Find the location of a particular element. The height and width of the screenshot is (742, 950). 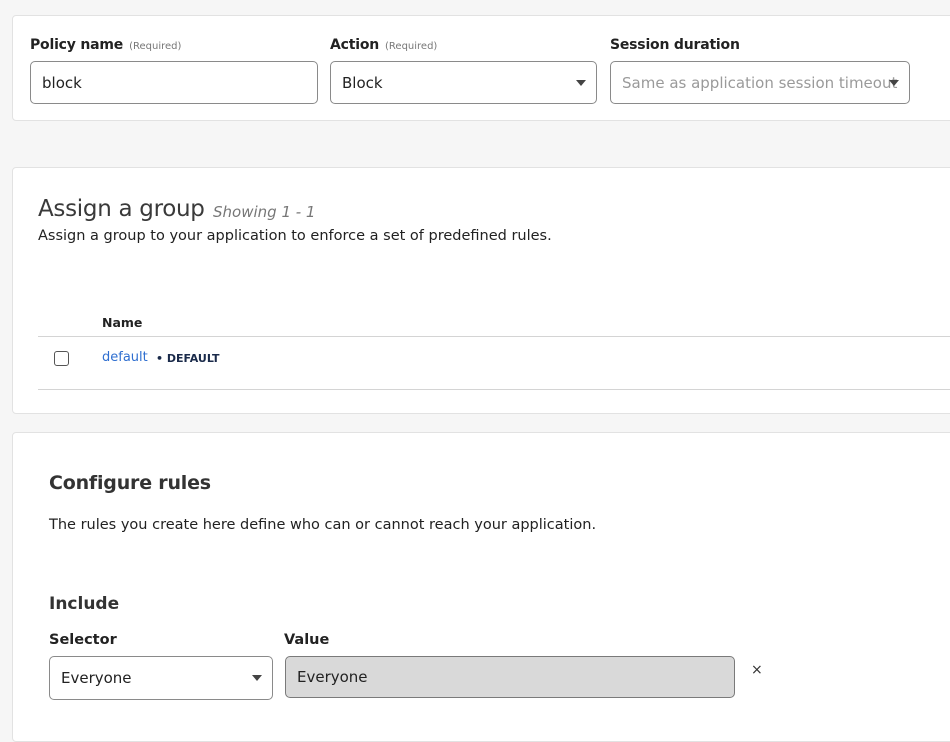

assign-group-showing-count: Showing 1 - 1 is located at coordinates (264, 212).